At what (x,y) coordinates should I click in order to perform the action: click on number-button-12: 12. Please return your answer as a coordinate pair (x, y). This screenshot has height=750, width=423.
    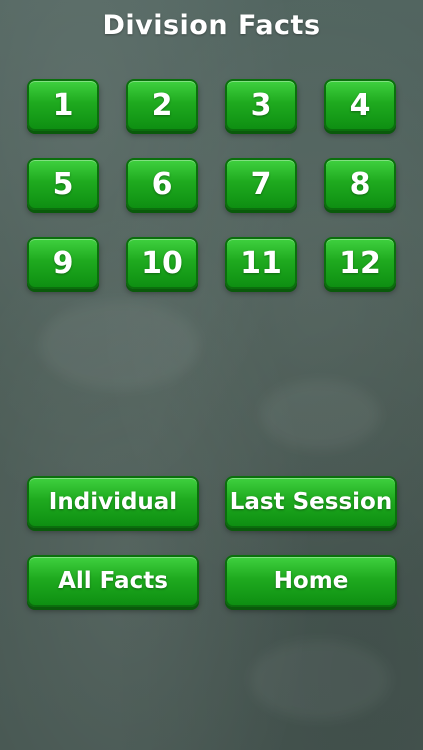
    Looking at the image, I should click on (360, 263).